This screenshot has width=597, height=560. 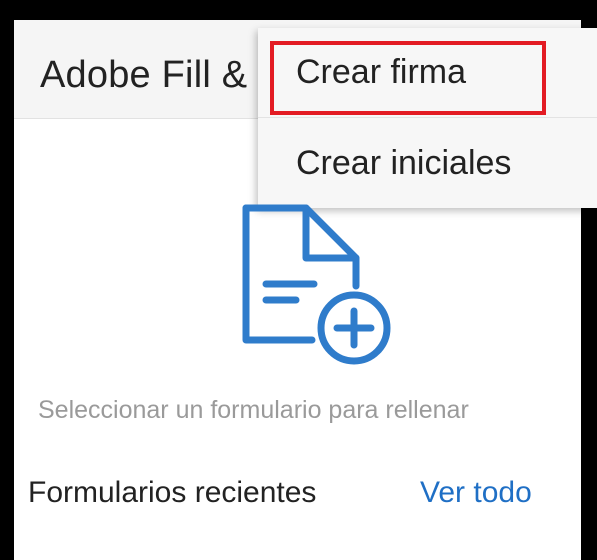 What do you see at coordinates (313, 285) in the screenshot?
I see `document-add-icon` at bounding box center [313, 285].